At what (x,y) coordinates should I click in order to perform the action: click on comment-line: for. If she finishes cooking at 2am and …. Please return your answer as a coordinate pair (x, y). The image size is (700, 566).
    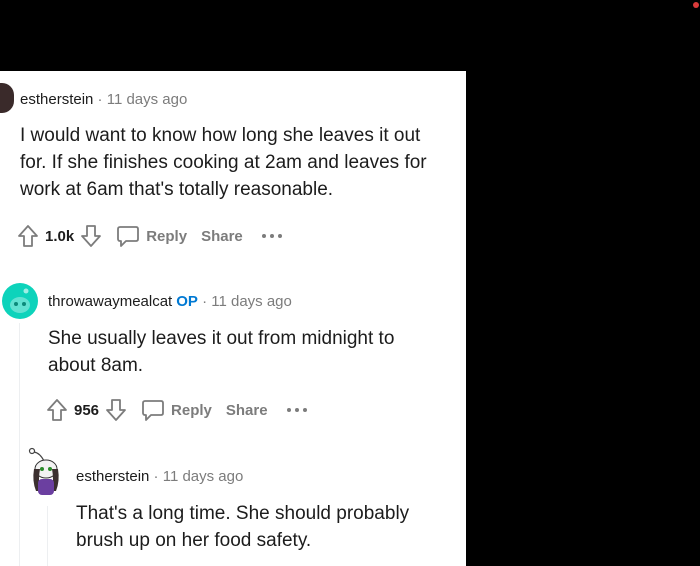
    Looking at the image, I should click on (223, 162).